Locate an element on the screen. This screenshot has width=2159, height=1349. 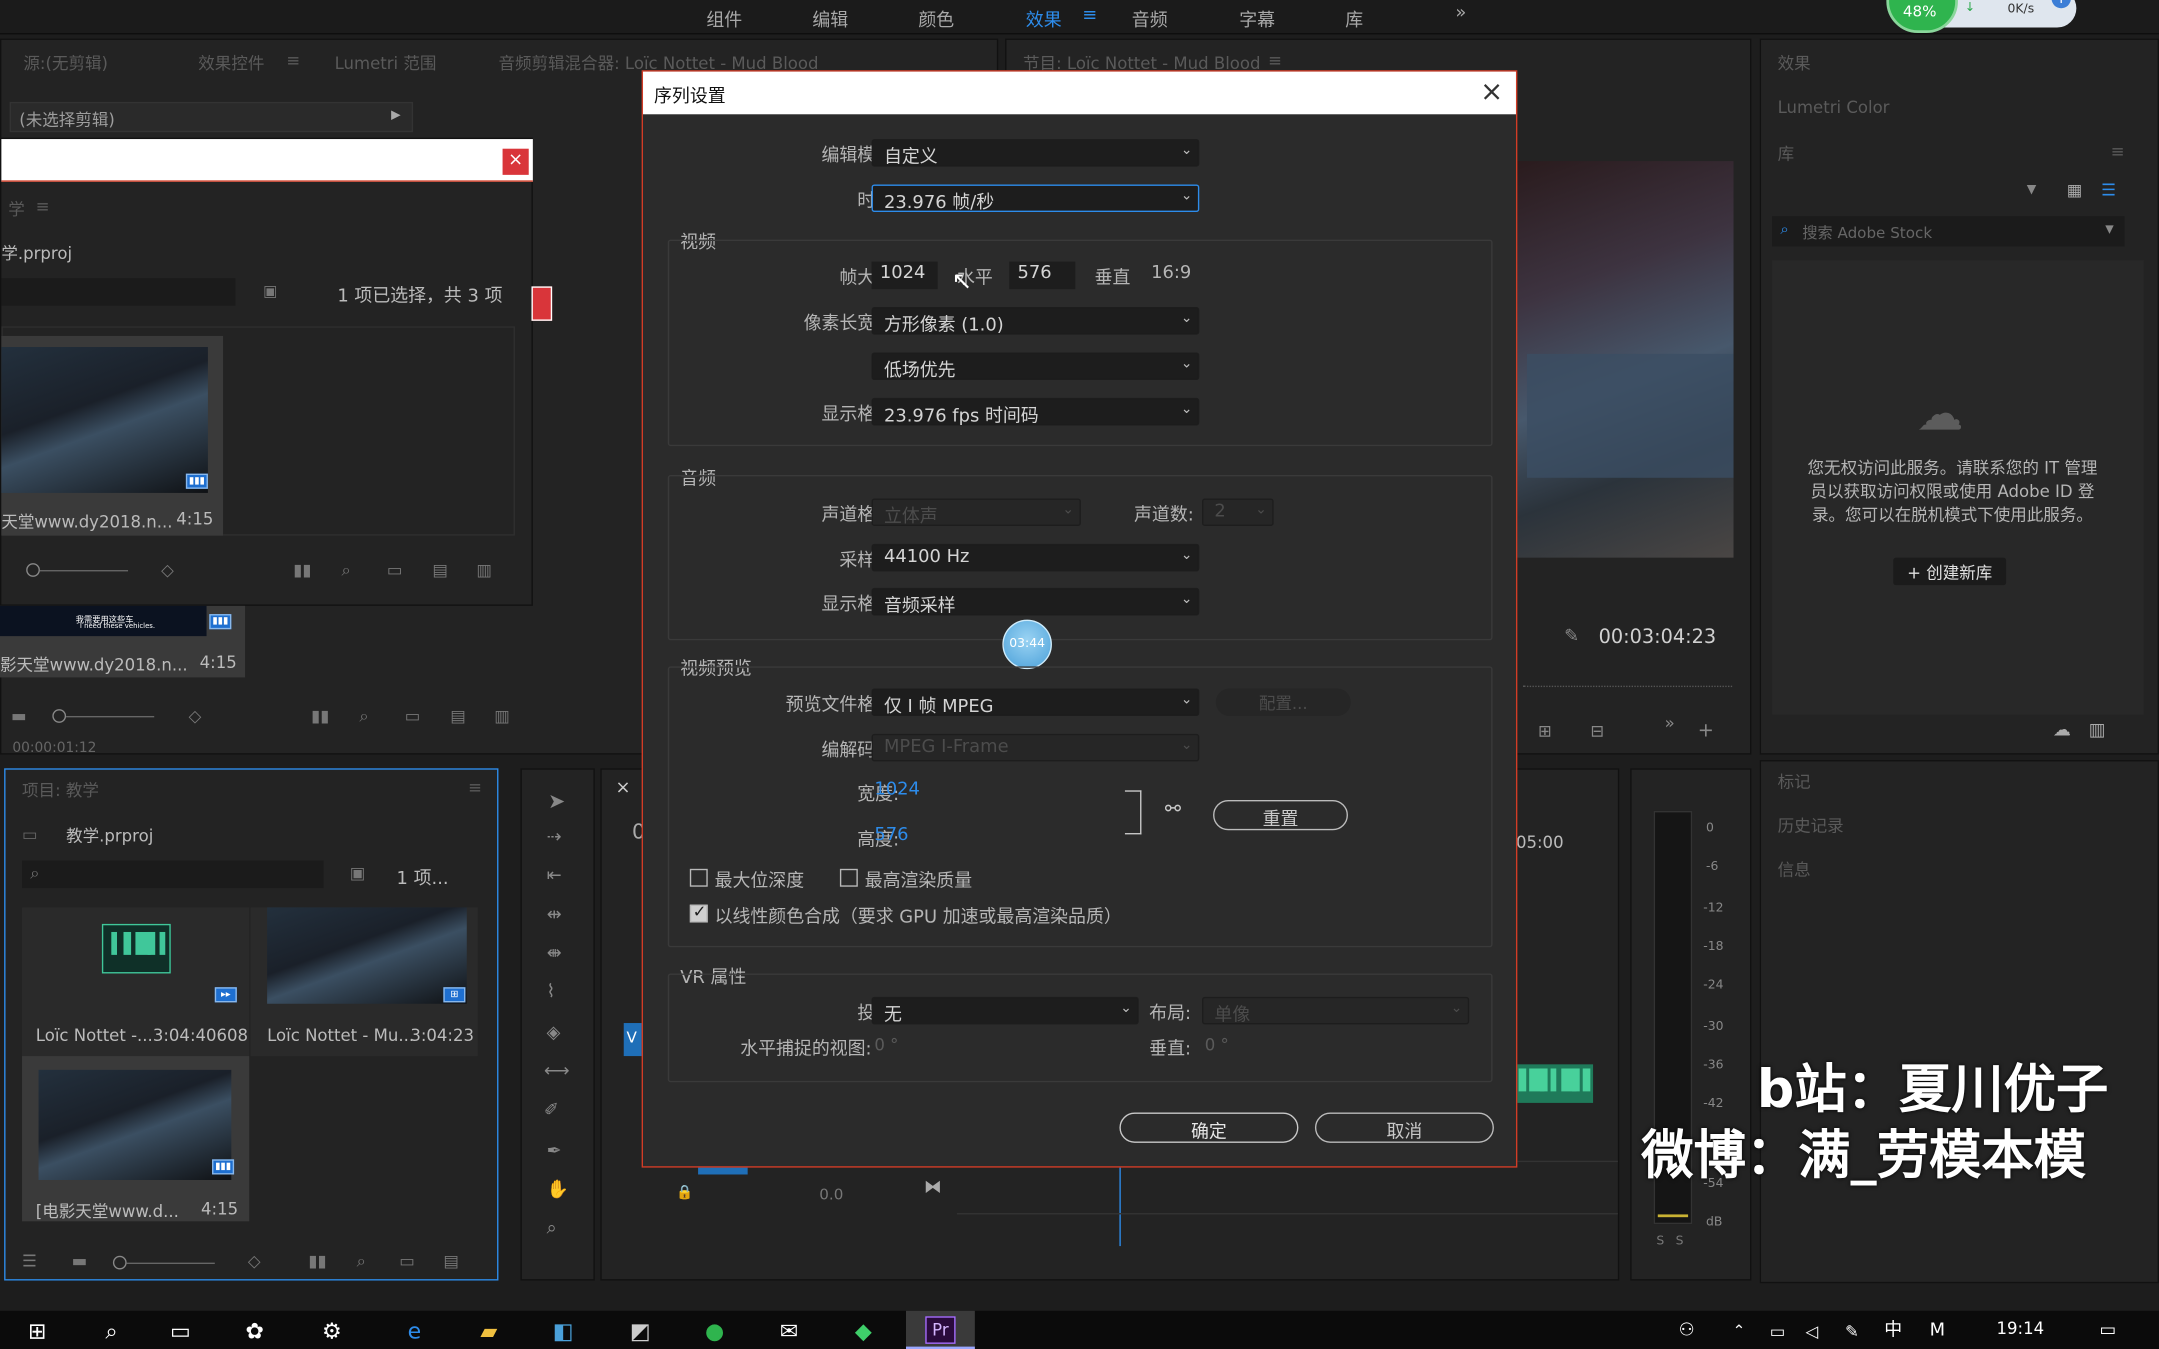
premiere-taskbar-item: Pr is located at coordinates (940, 1329).